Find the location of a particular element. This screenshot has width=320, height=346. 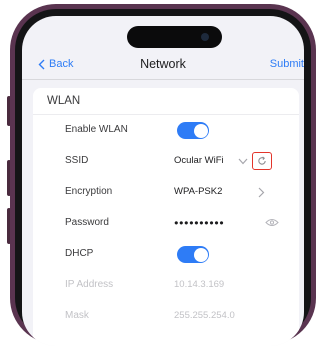

password-row: Password ●●●●●●●●●● is located at coordinates (166, 223).